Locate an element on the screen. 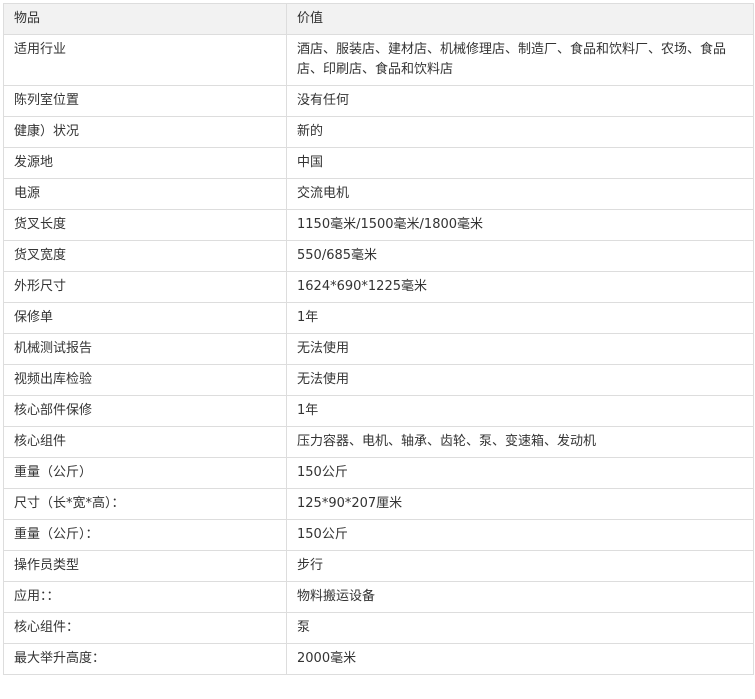  row-label: 发源地 is located at coordinates (145, 163).